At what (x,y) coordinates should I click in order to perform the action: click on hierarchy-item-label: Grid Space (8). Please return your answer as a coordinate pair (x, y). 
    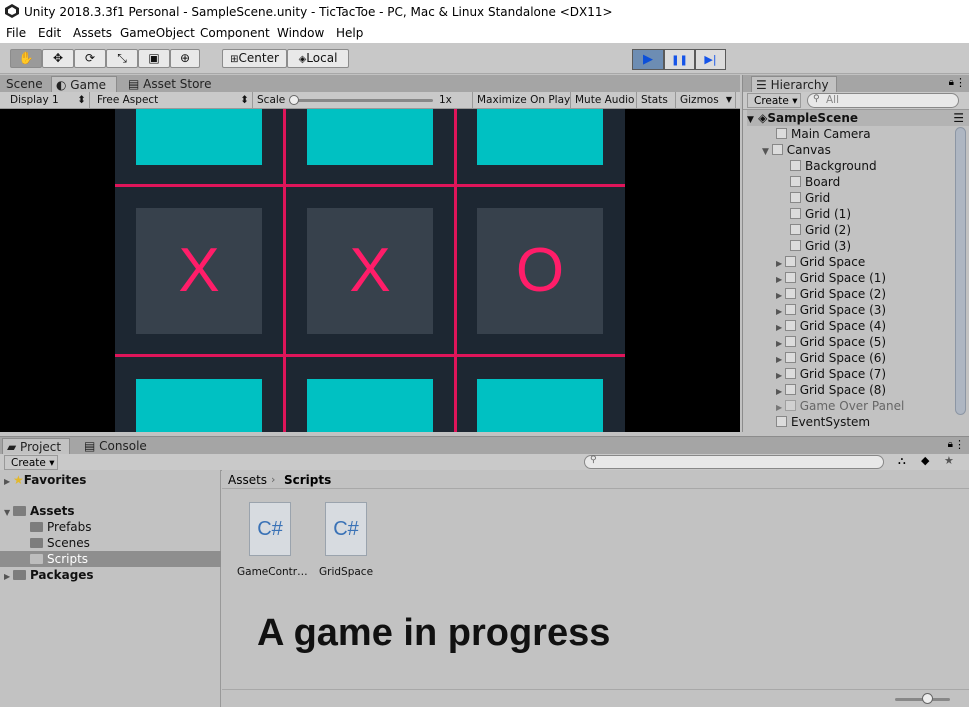
    Looking at the image, I should click on (843, 390).